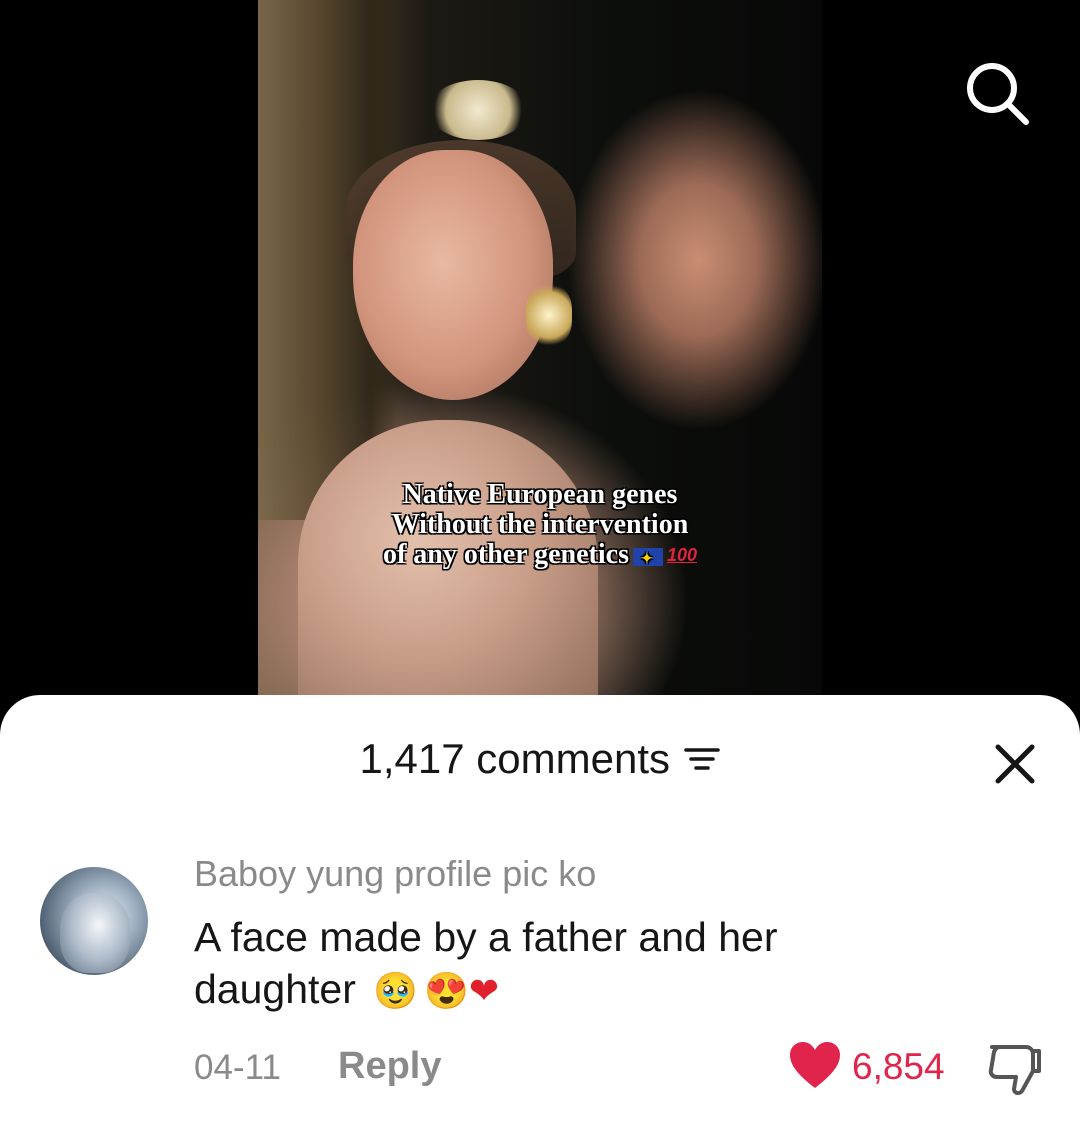 The width and height of the screenshot is (1080, 1135). Describe the element at coordinates (540, 494) in the screenshot. I see `caption-line-1: Native European genes` at that location.